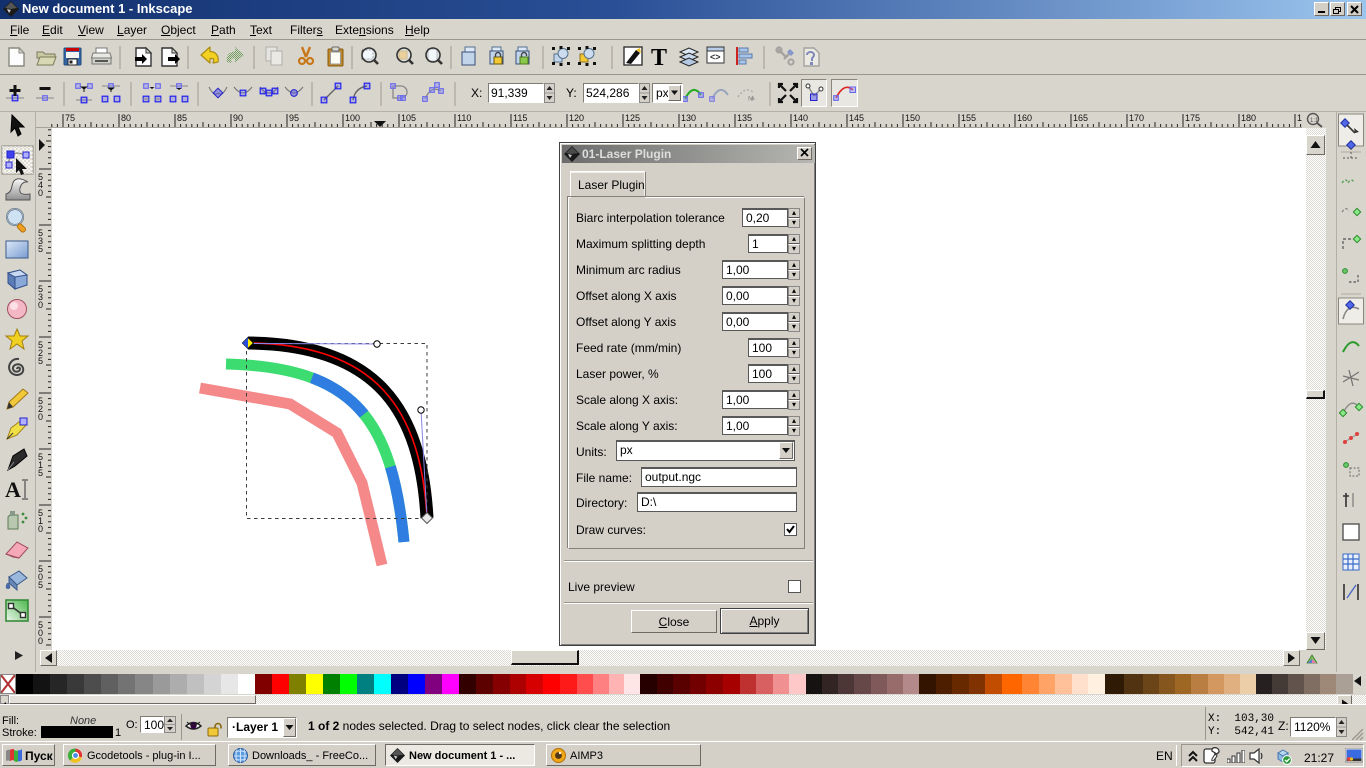  Describe the element at coordinates (1248, 118) in the screenshot. I see `svg-text: 180` at that location.